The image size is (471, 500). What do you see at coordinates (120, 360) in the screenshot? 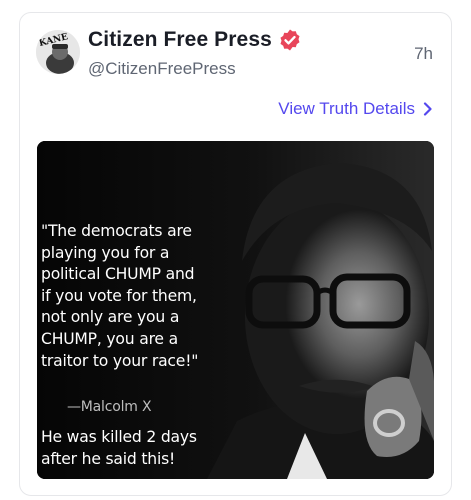
I see `quote-line: traitor to your race!"` at bounding box center [120, 360].